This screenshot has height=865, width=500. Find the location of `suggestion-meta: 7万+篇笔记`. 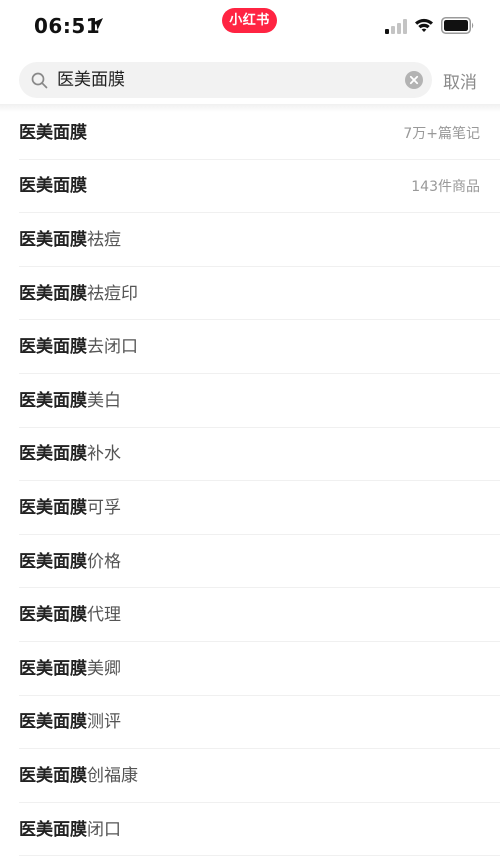

suggestion-meta: 7万+篇笔记 is located at coordinates (441, 133).